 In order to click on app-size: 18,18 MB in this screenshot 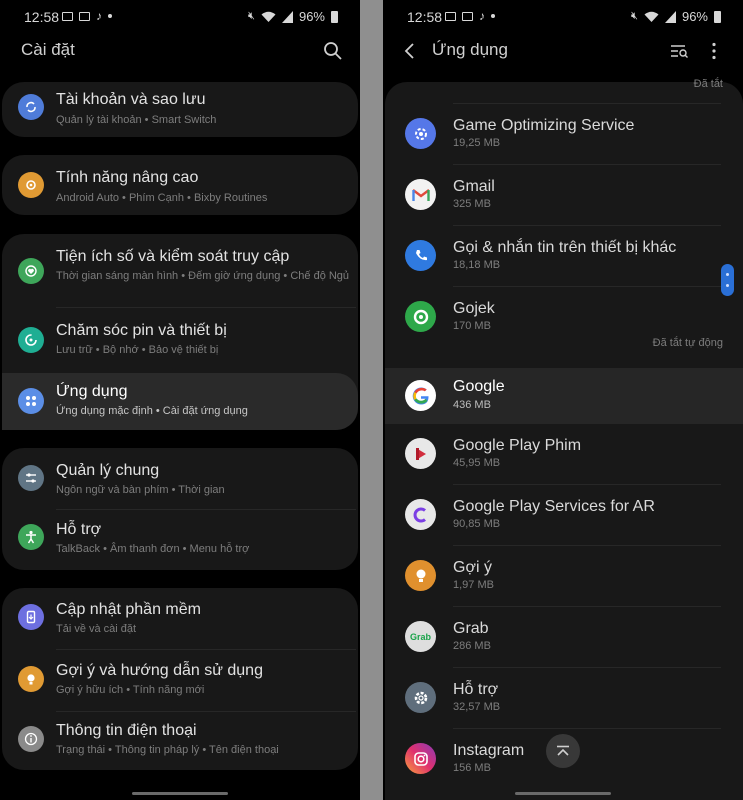, I will do `click(477, 265)`.